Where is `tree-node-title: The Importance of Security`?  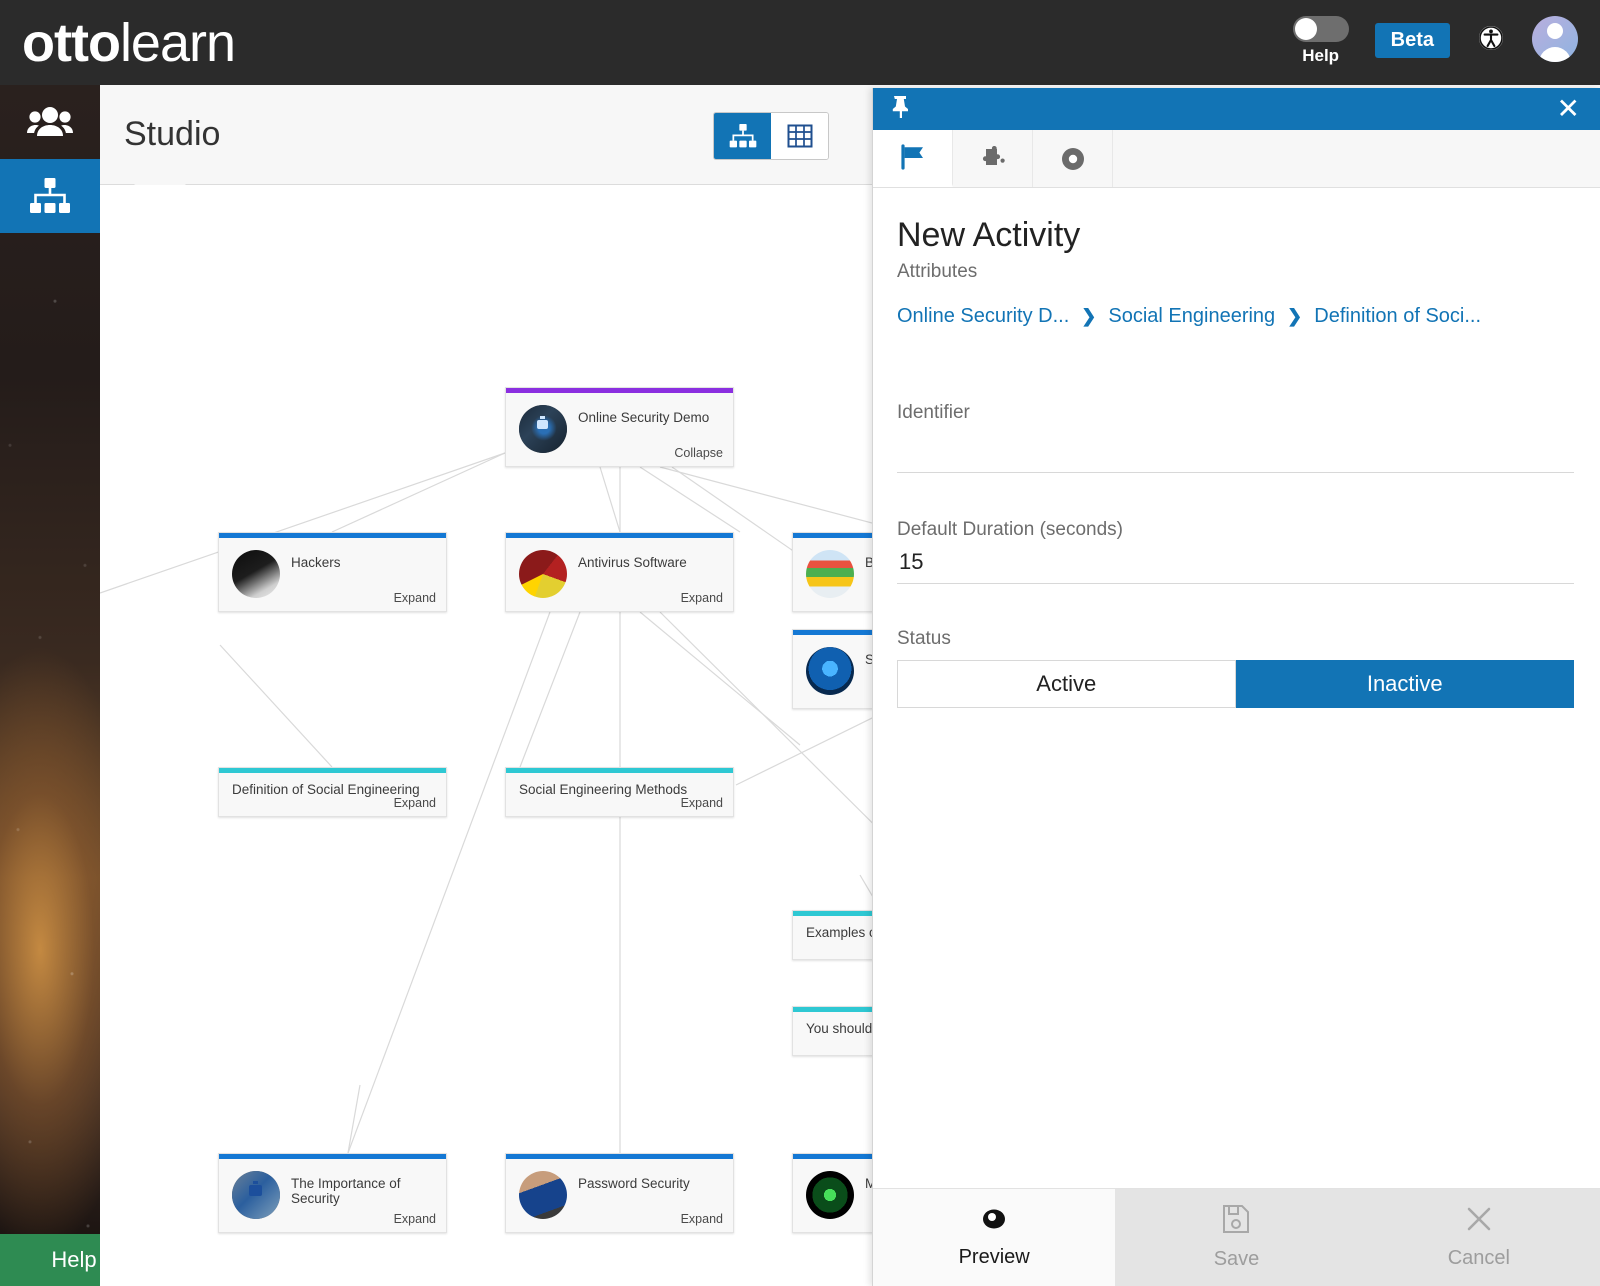 tree-node-title: The Importance of Security is located at coordinates (346, 1191).